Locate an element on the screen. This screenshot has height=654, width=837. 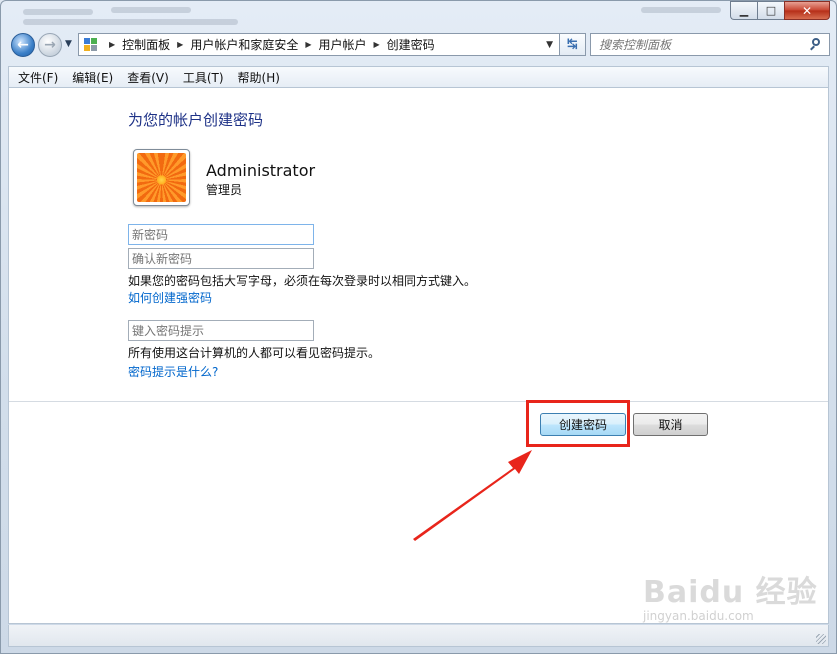
watermark-brand: Baidu 经验 is located at coordinates (730, 592).